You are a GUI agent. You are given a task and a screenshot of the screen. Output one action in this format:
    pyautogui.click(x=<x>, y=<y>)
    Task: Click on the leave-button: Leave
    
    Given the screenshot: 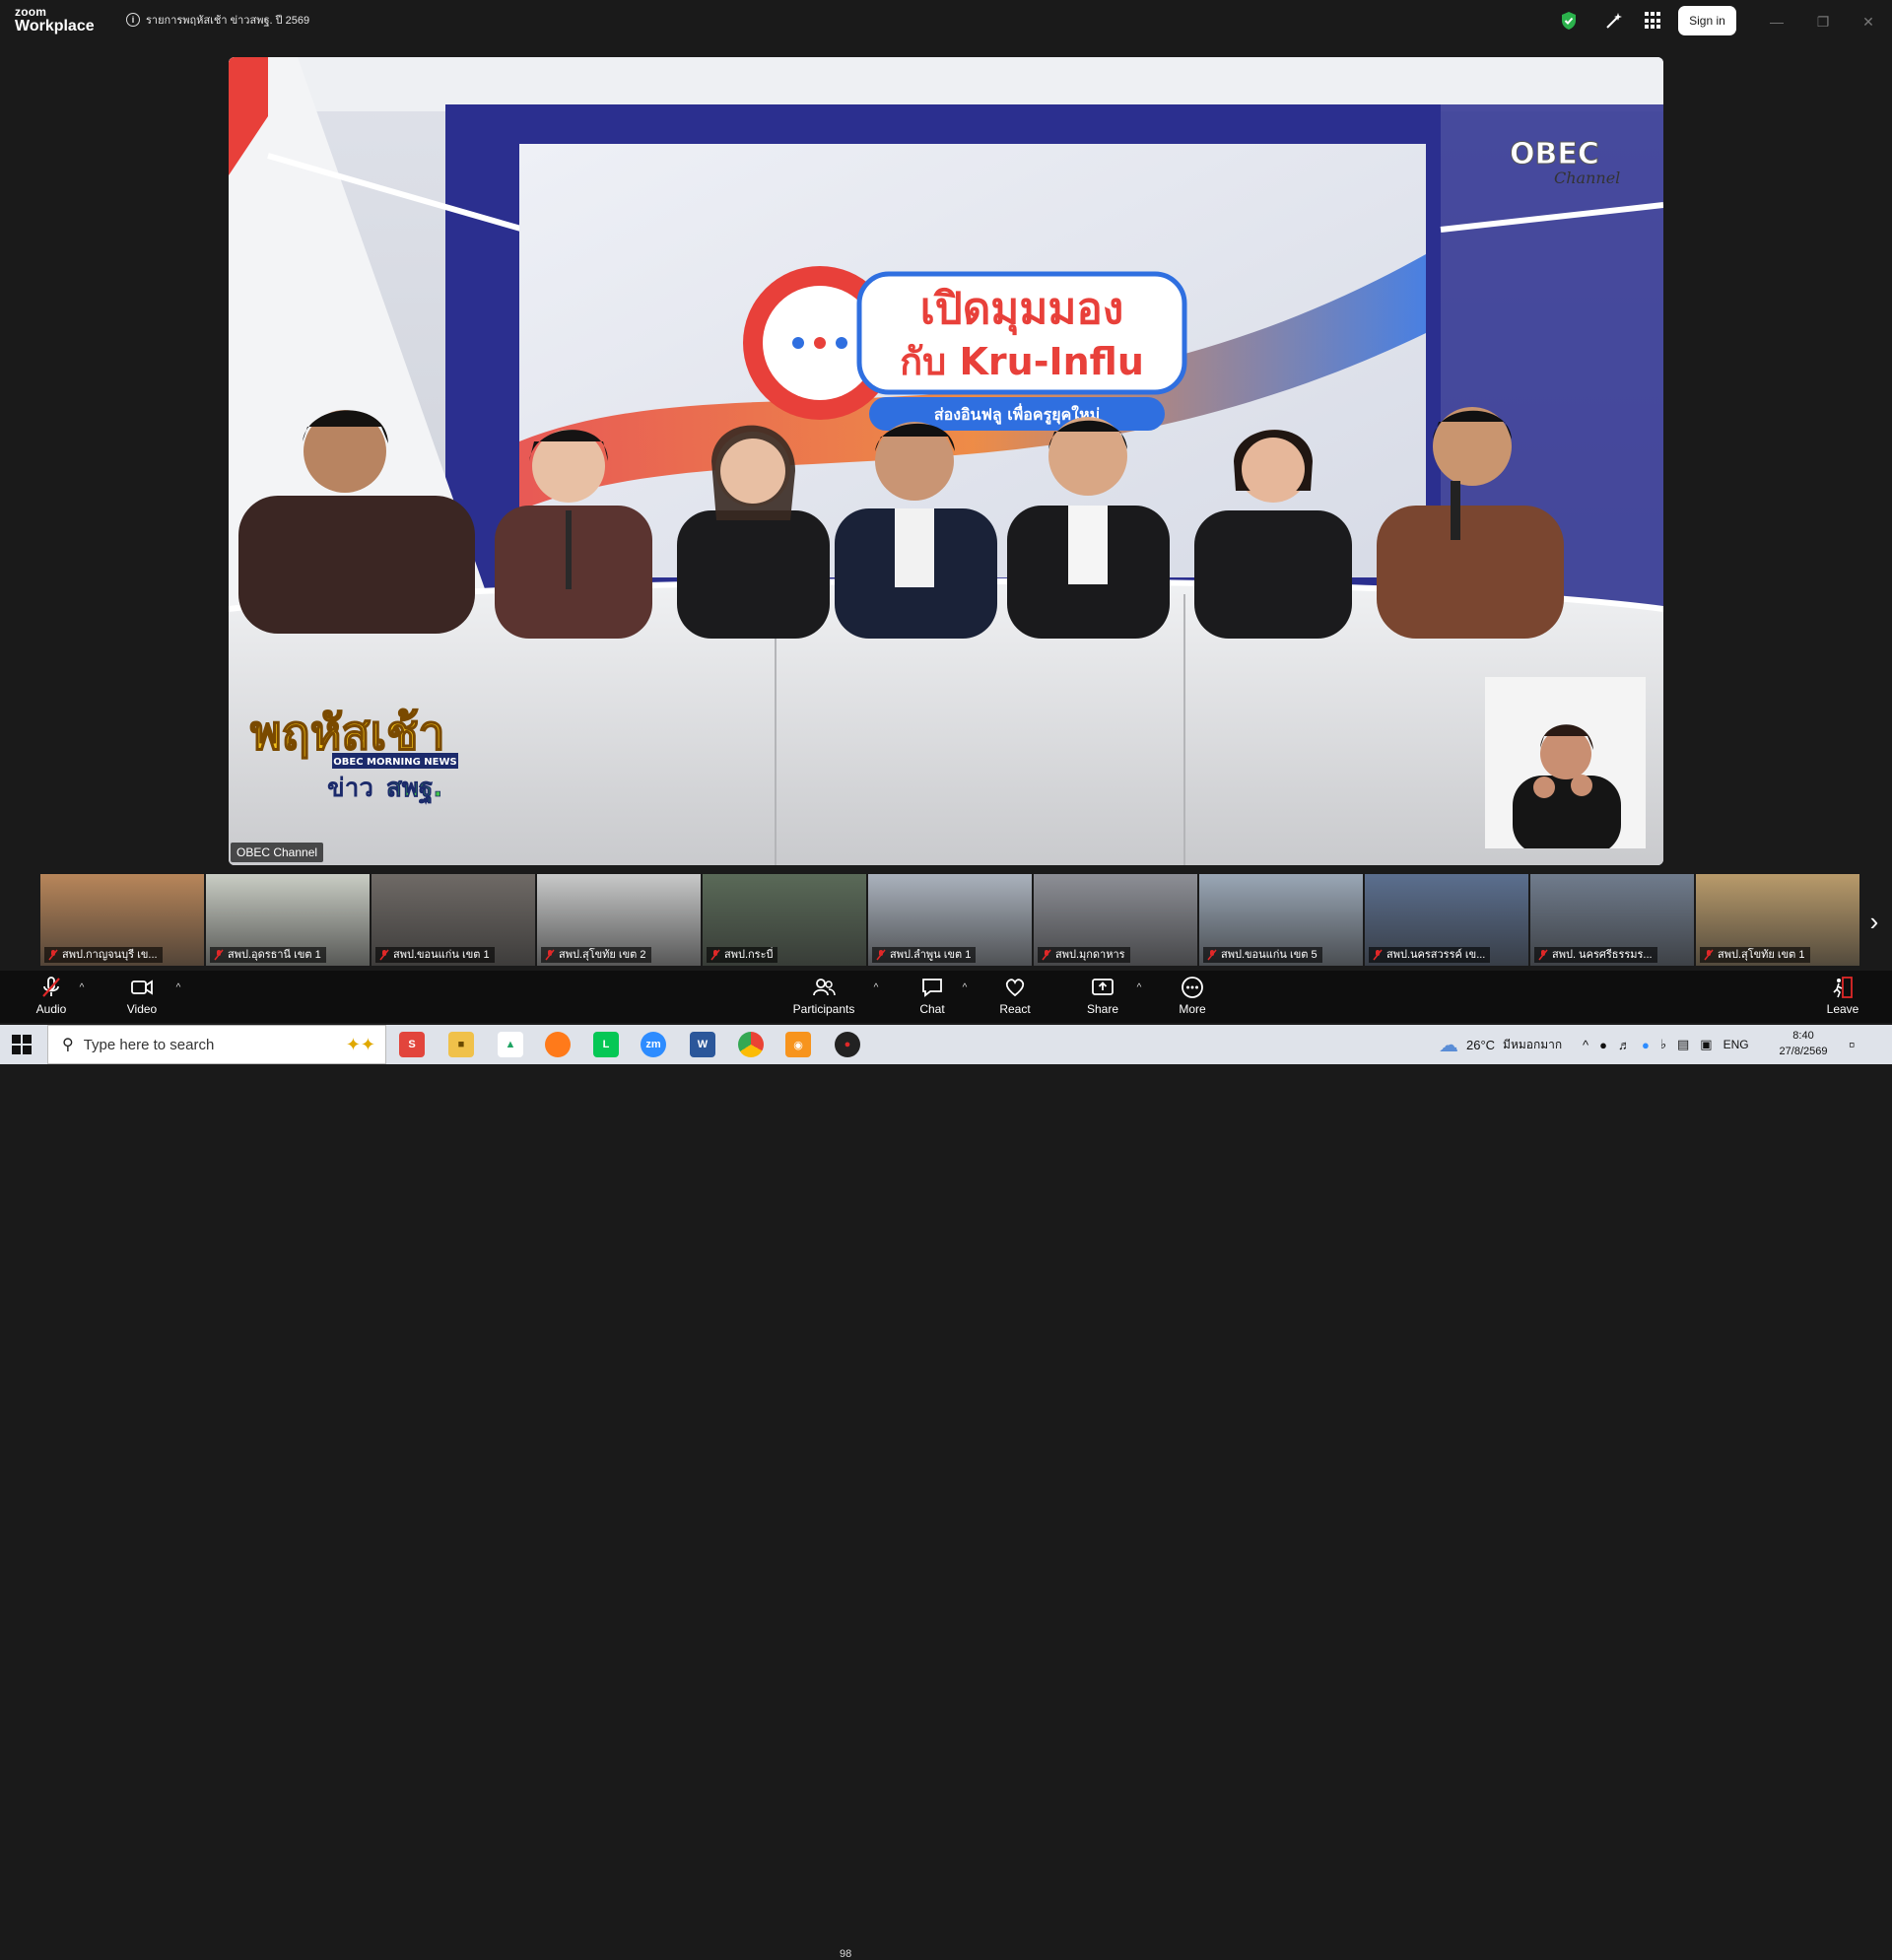 What is the action you would take?
    pyautogui.click(x=1842, y=997)
    